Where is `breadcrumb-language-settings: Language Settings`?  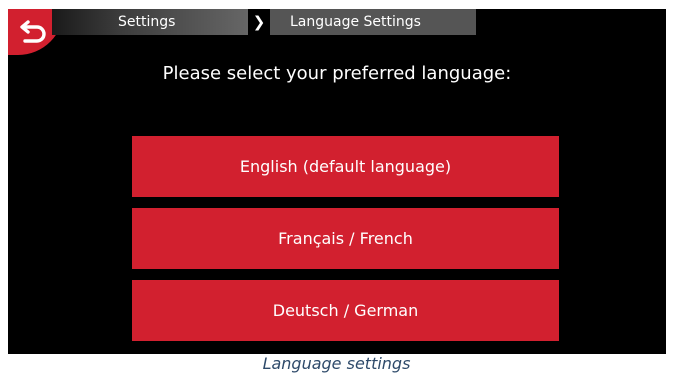
breadcrumb-language-settings: Language Settings is located at coordinates (373, 22).